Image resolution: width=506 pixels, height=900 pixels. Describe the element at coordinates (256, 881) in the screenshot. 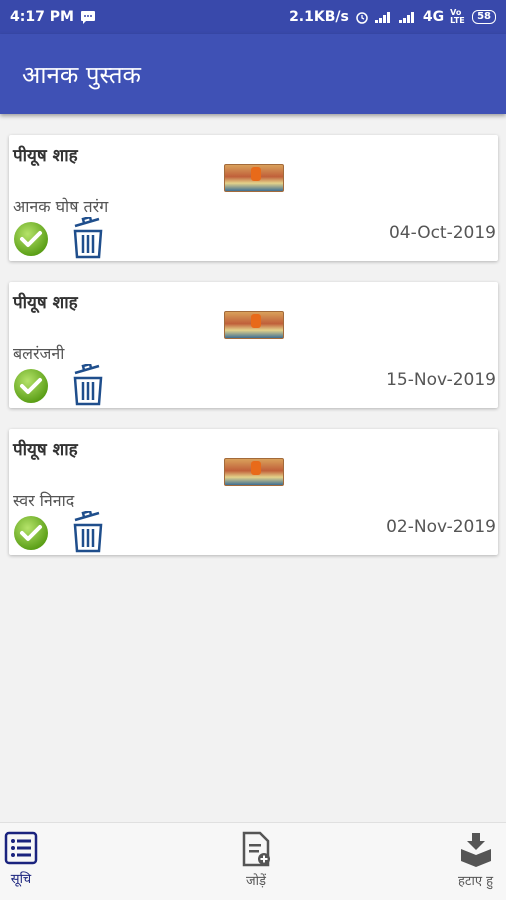

I see `nav-add-label: जोड़ें` at that location.